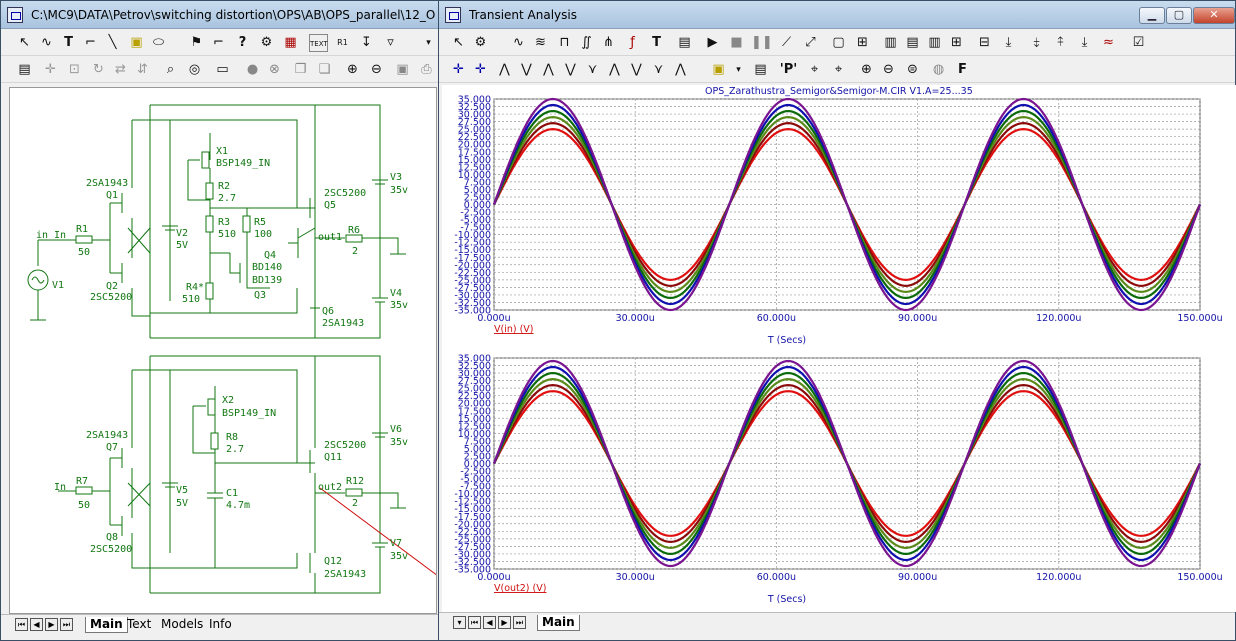 Image resolution: width=1236 pixels, height=641 pixels. What do you see at coordinates (862, 43) in the screenshot?
I see `table-icon: ⊞` at bounding box center [862, 43].